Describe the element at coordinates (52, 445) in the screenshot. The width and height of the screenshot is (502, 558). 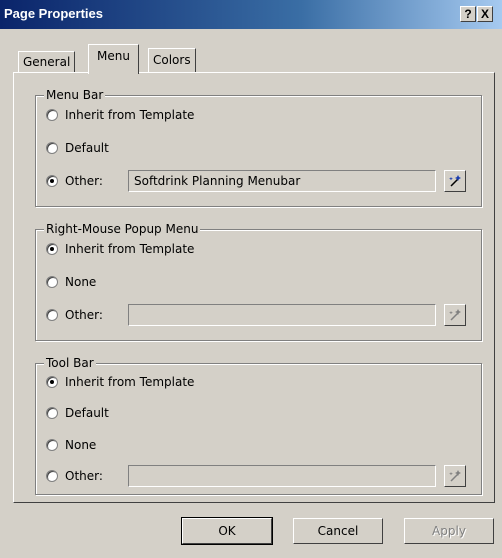
I see `toolbar-none-radio` at that location.